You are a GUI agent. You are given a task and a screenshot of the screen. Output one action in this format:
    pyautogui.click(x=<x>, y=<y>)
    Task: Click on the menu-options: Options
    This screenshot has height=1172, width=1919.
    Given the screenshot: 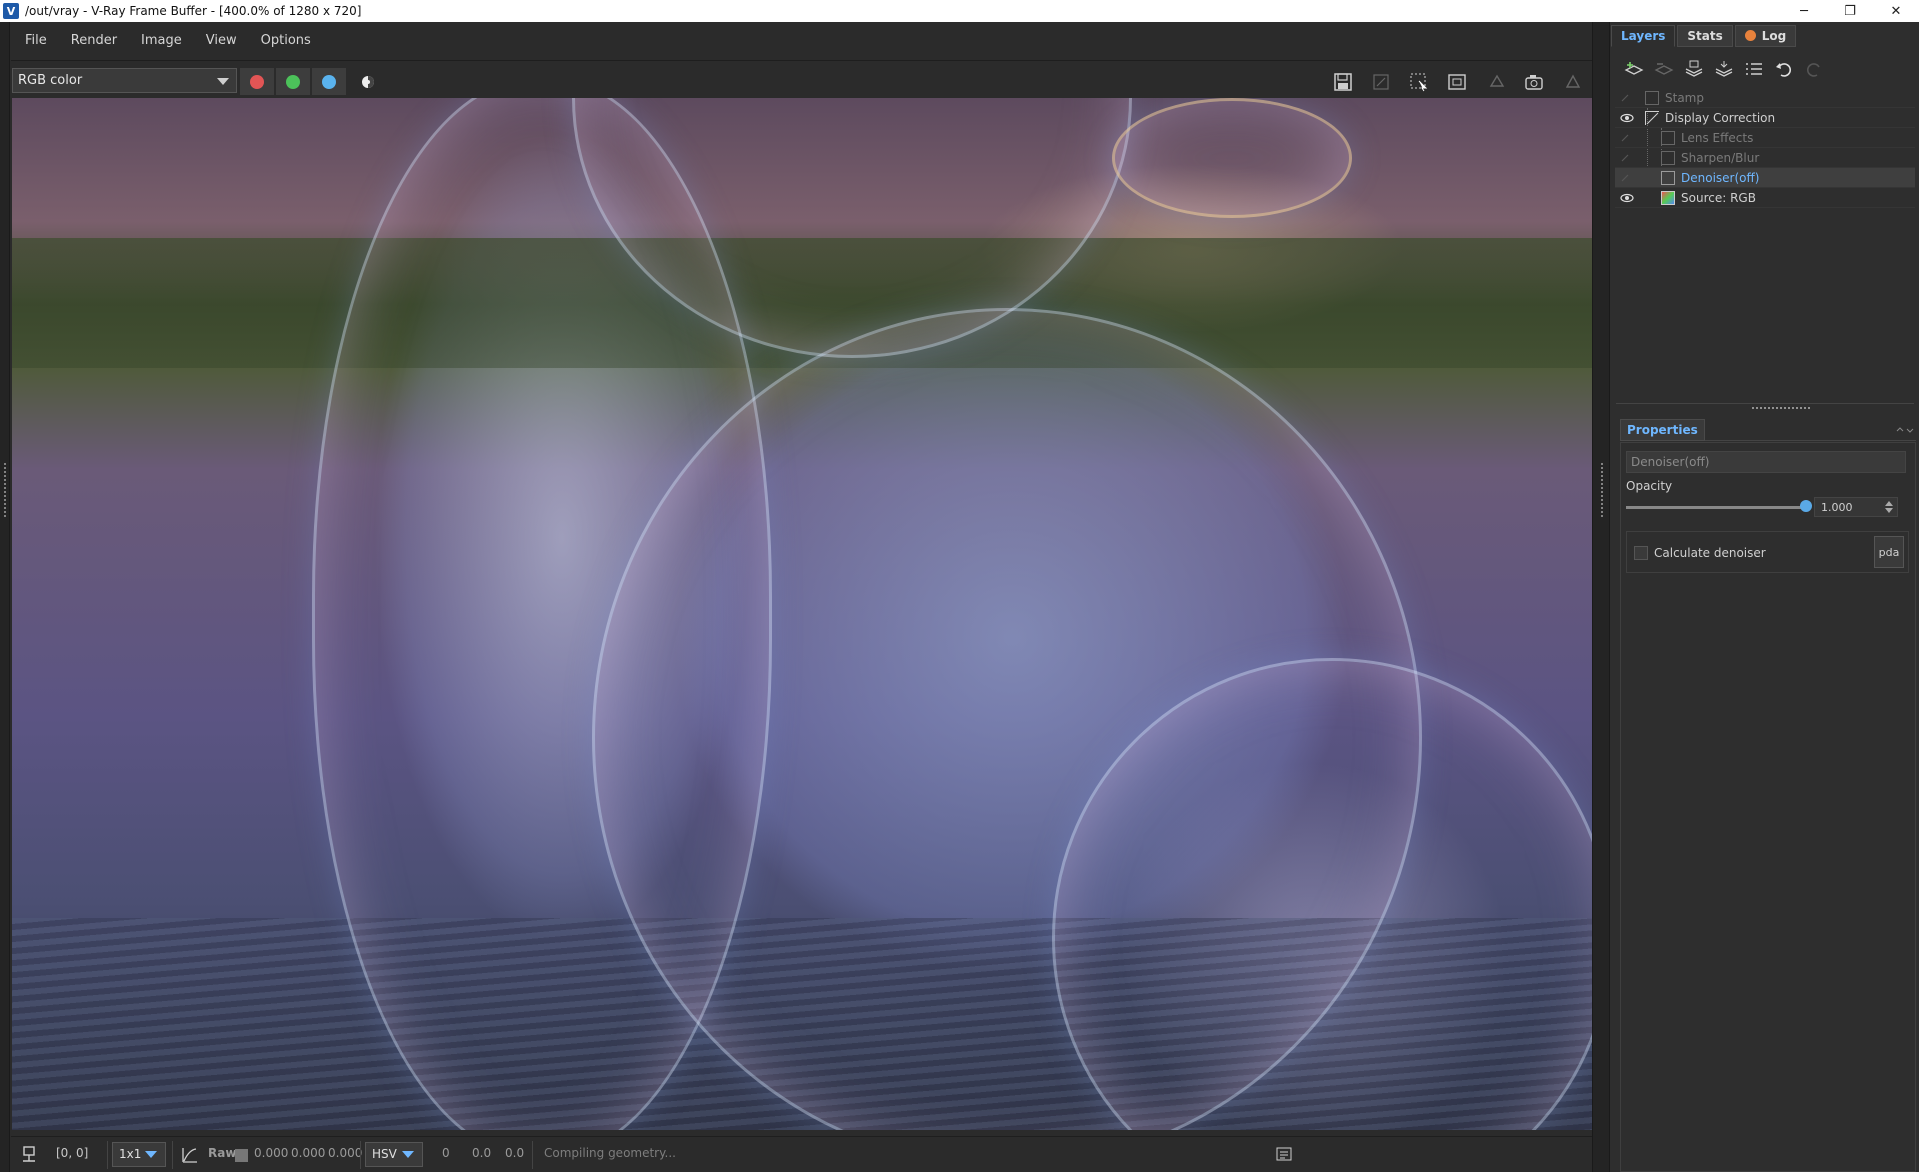 What is the action you would take?
    pyautogui.click(x=286, y=40)
    